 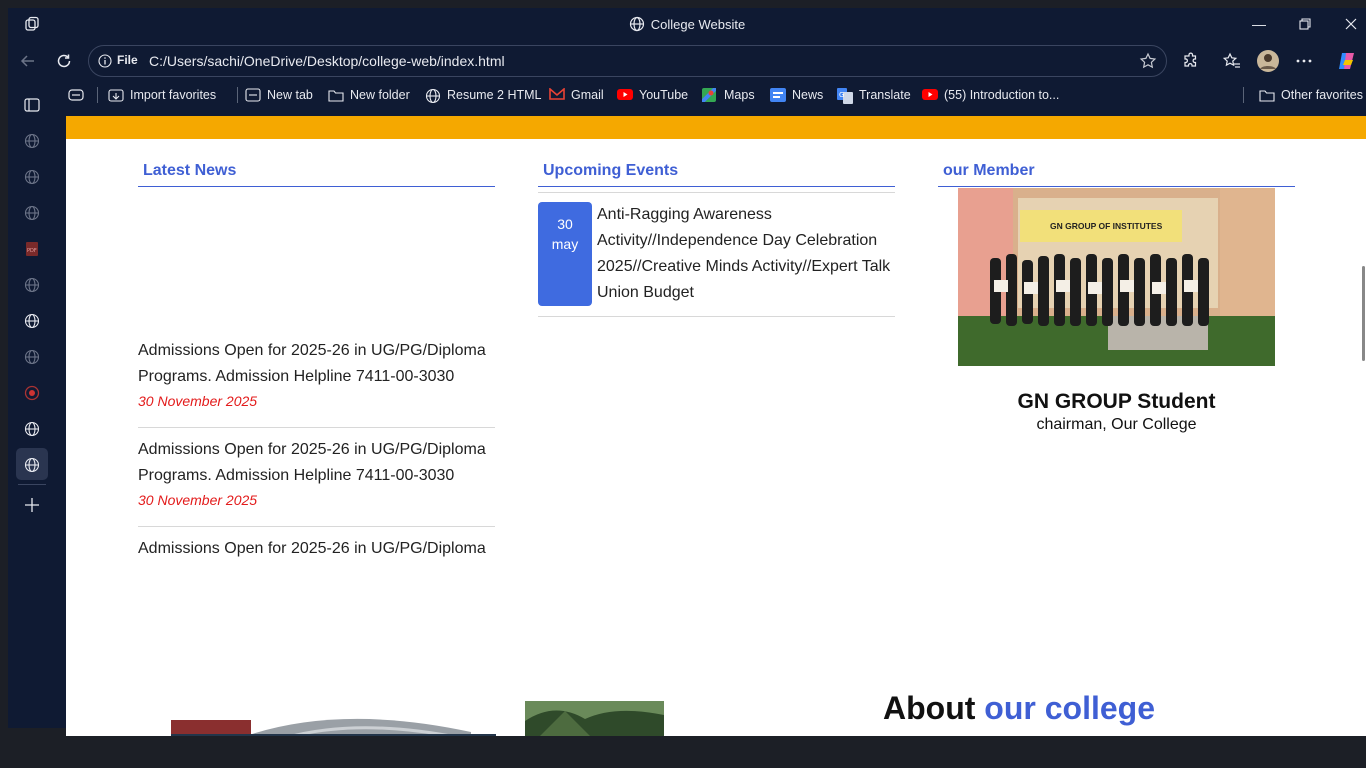 I want to click on page-scrollbar, so click(x=1363, y=426).